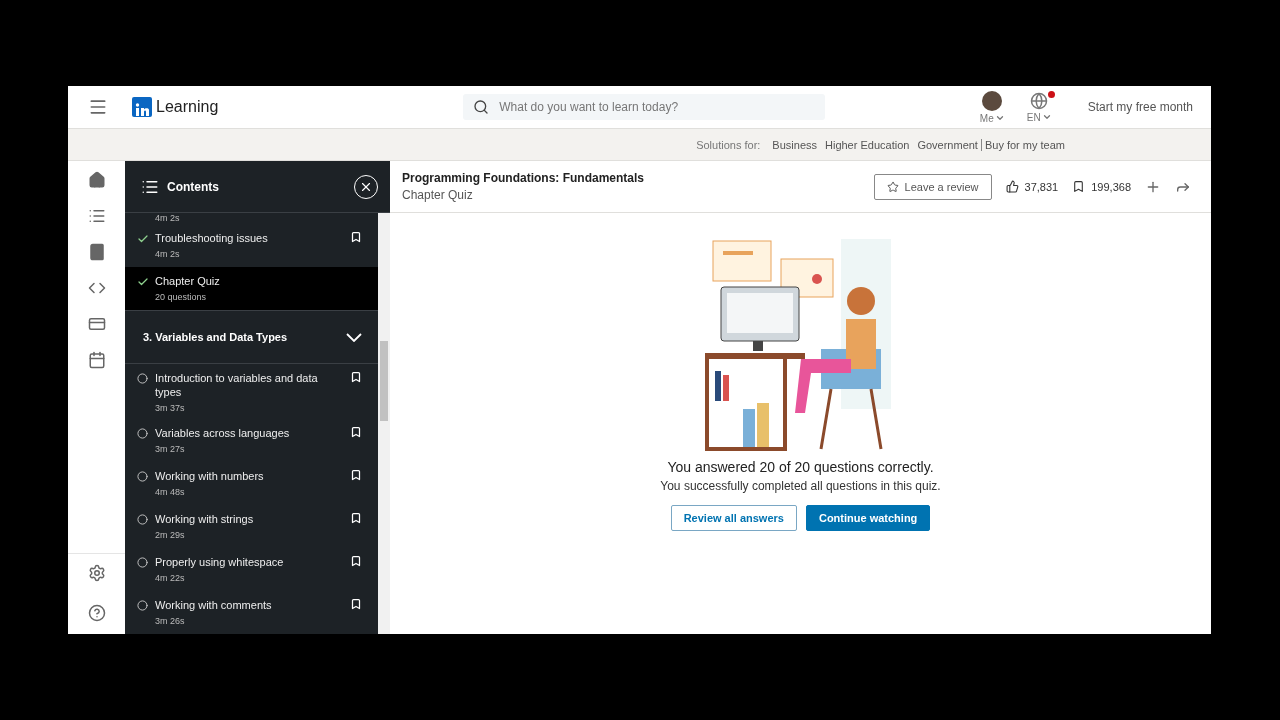  I want to click on settings-icon, so click(96, 573).